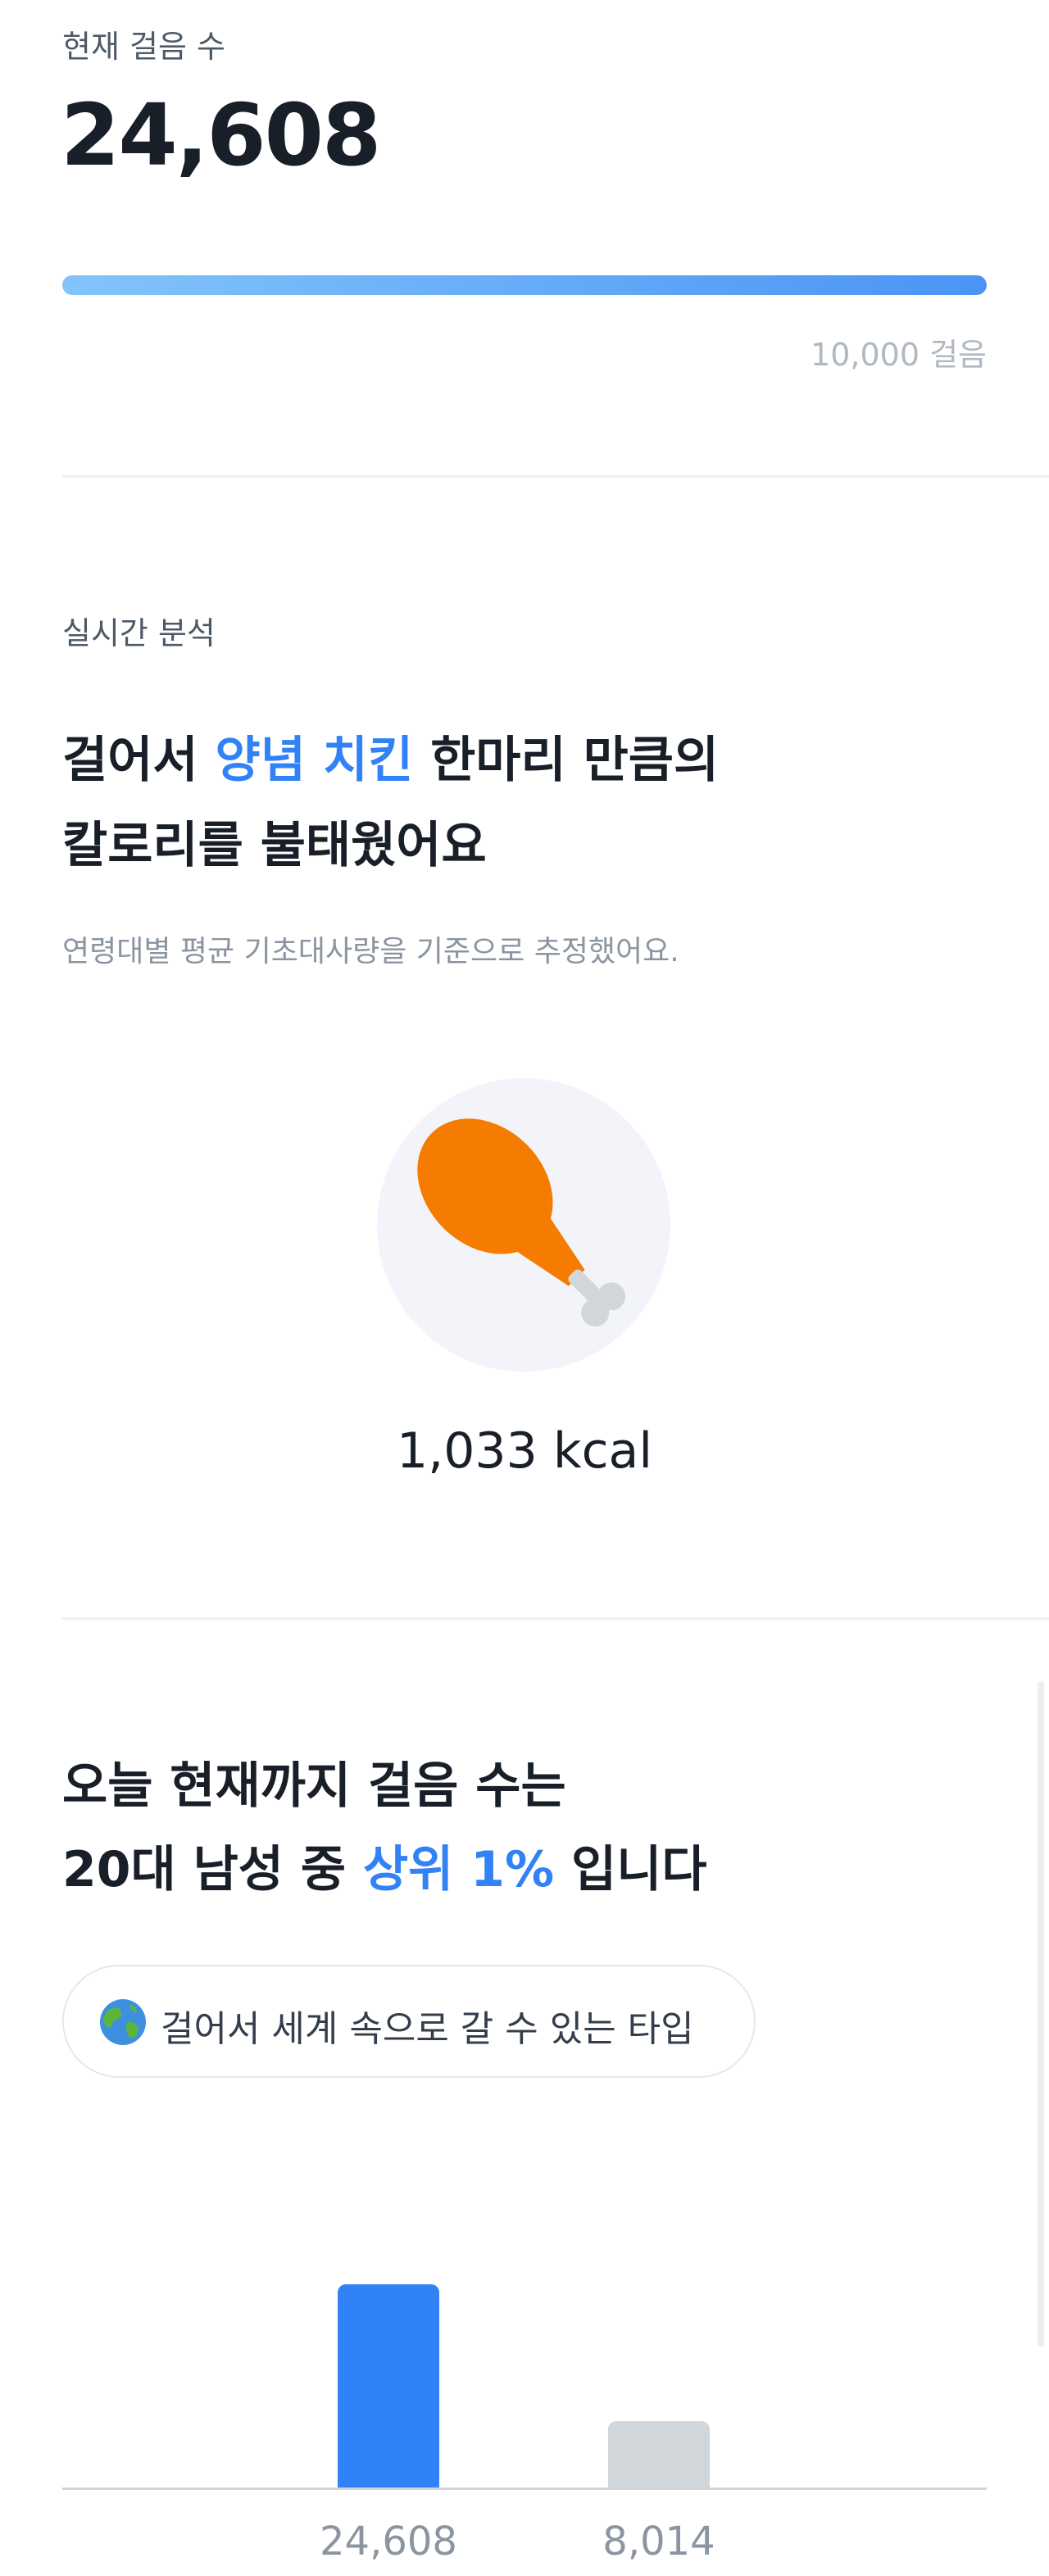 Image resolution: width=1049 pixels, height=2576 pixels. I want to click on ranking-headline-line2: 20대 남성 중 상위 1% 입니다, so click(384, 1869).